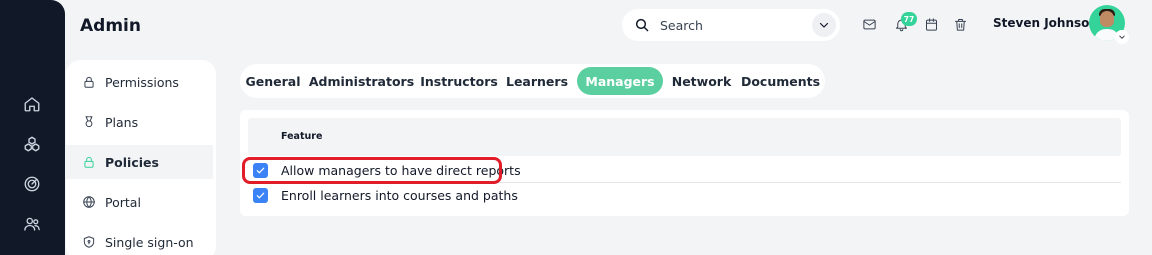  I want to click on left-rail, so click(32, 127).